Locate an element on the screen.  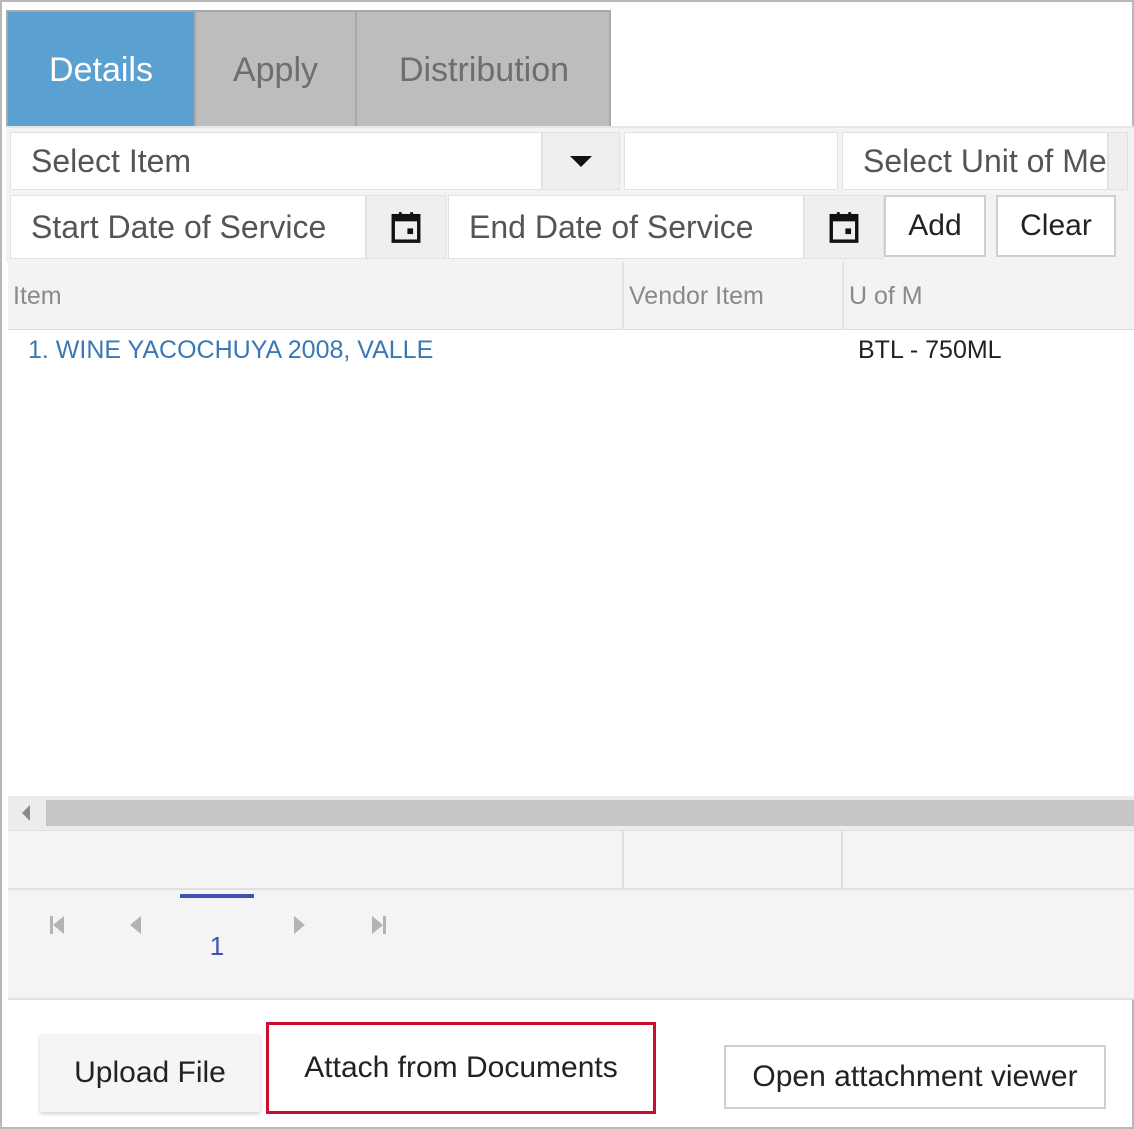
add-button: Add is located at coordinates (935, 226).